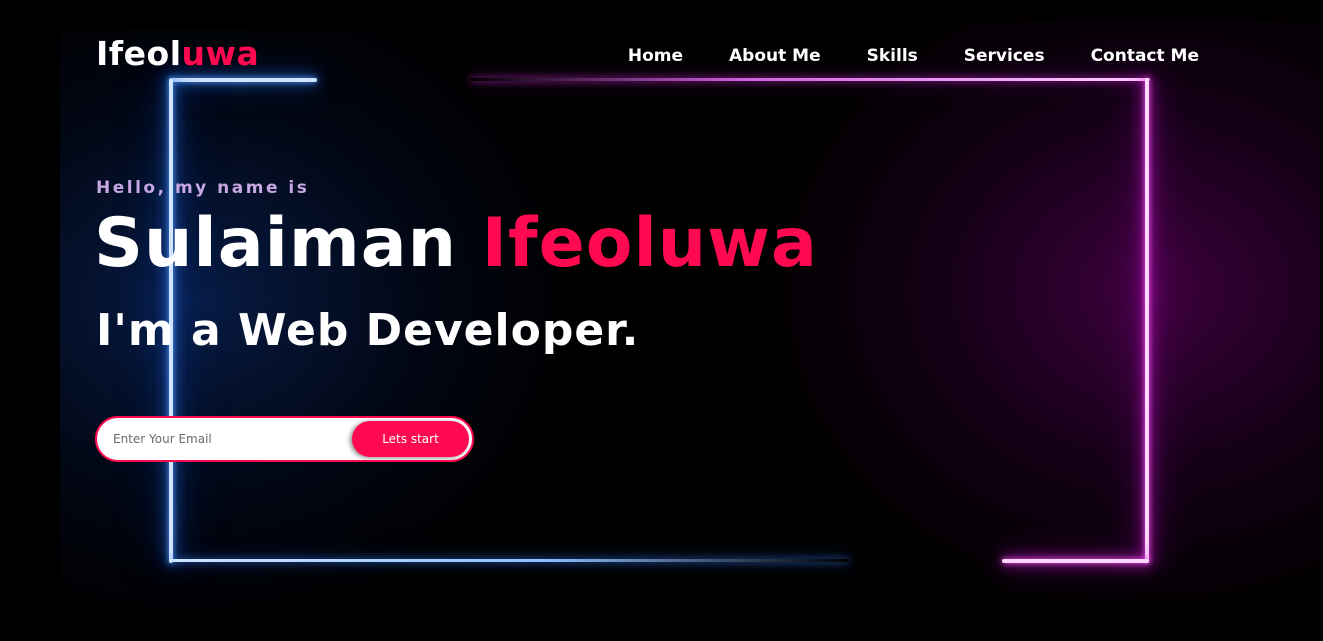 Image resolution: width=1323 pixels, height=641 pixels. What do you see at coordinates (1147, 320) in the screenshot?
I see `neon-frame-pink-right` at bounding box center [1147, 320].